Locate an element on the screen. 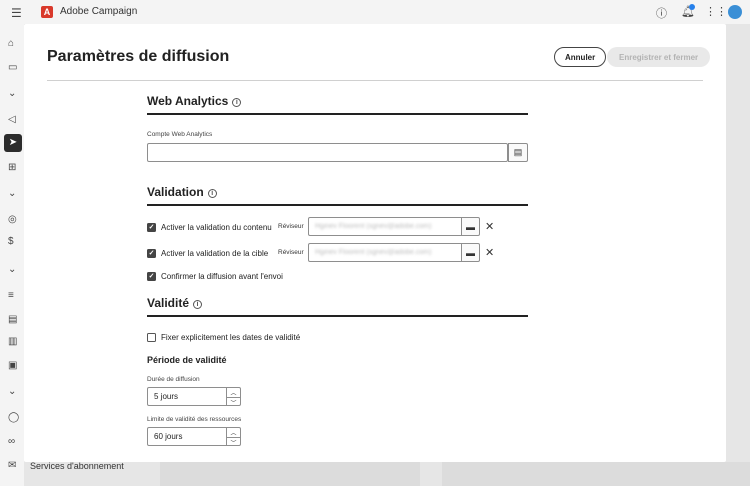 The image size is (750, 486). dialog-title: Paramètres de diffusion is located at coordinates (138, 56).